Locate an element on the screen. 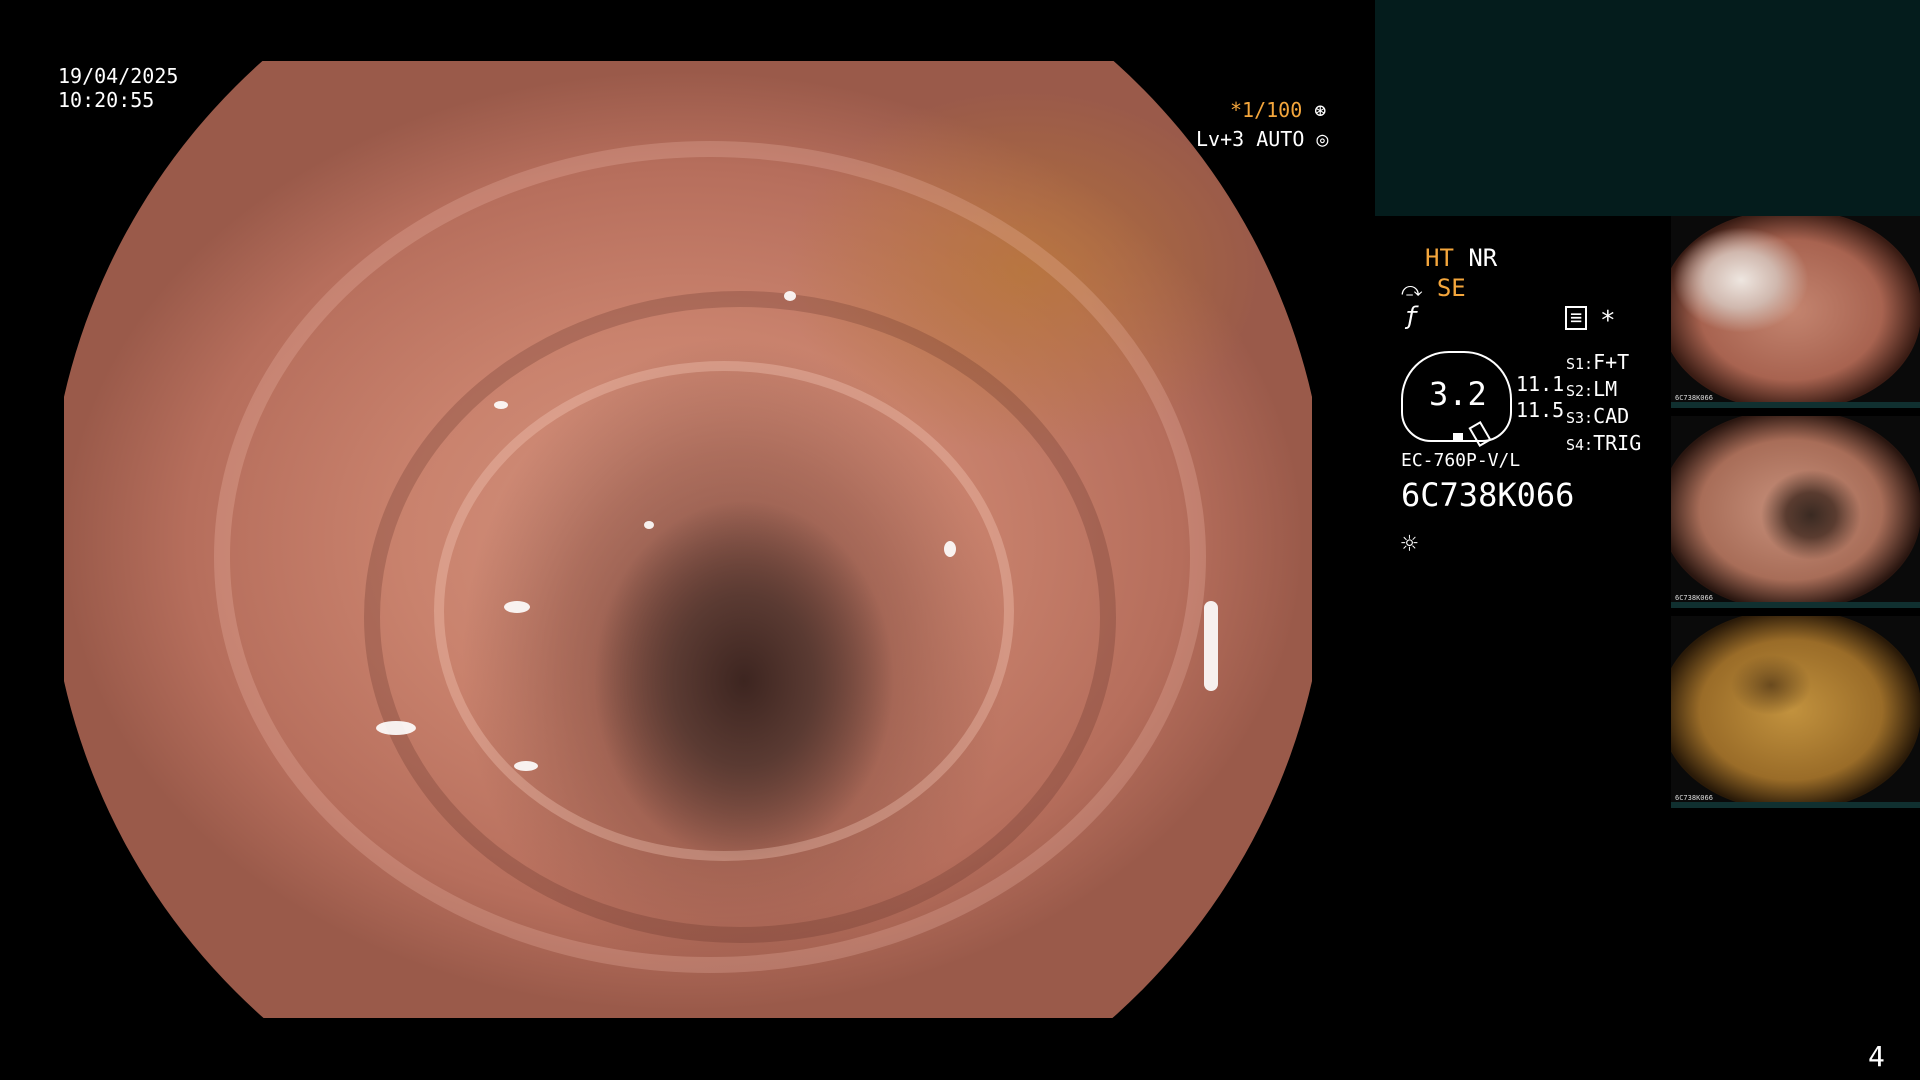 This screenshot has height=1080, width=1920. gauge-value: 3.2 is located at coordinates (1458, 394).